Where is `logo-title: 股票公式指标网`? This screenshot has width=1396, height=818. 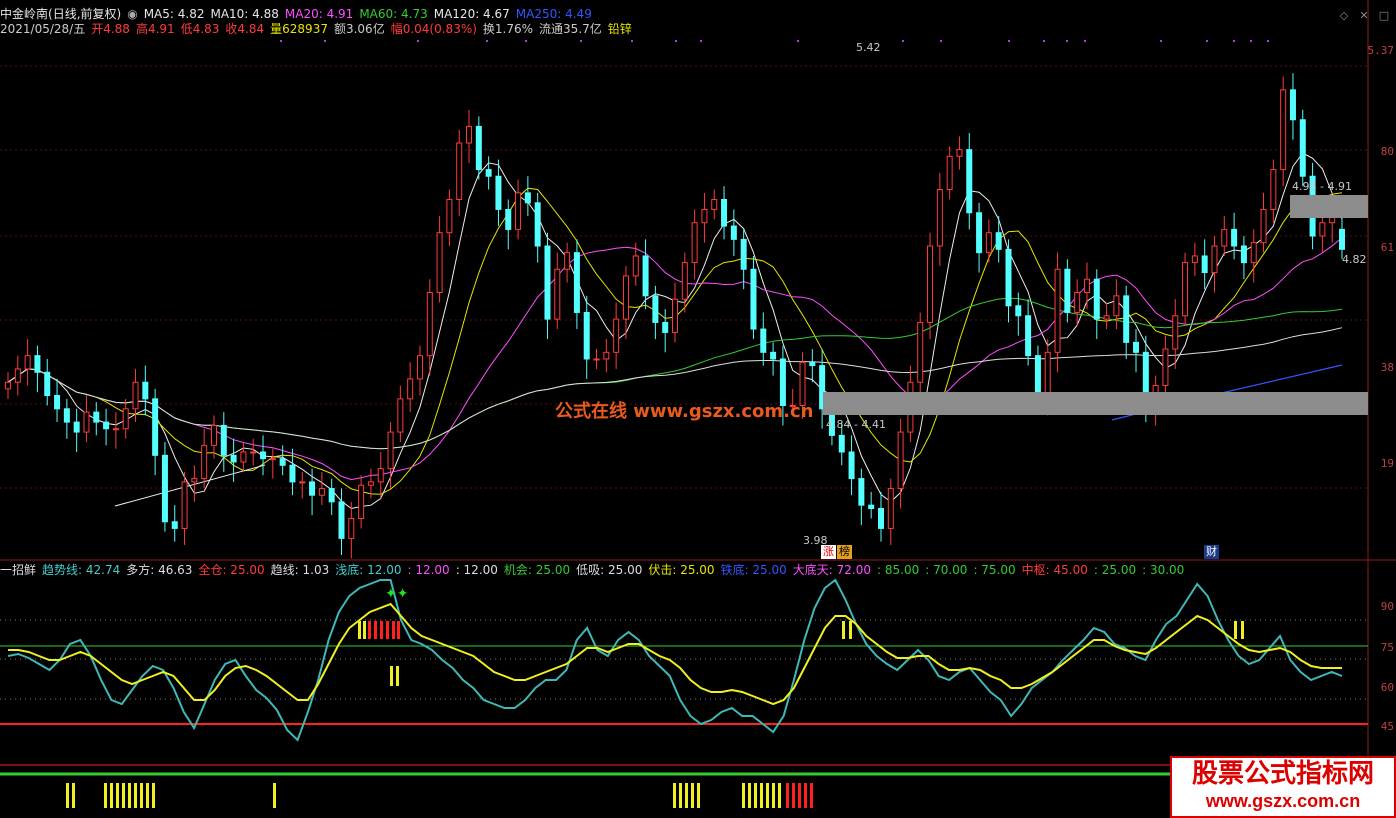 logo-title: 股票公式指标网 is located at coordinates (1282, 774).